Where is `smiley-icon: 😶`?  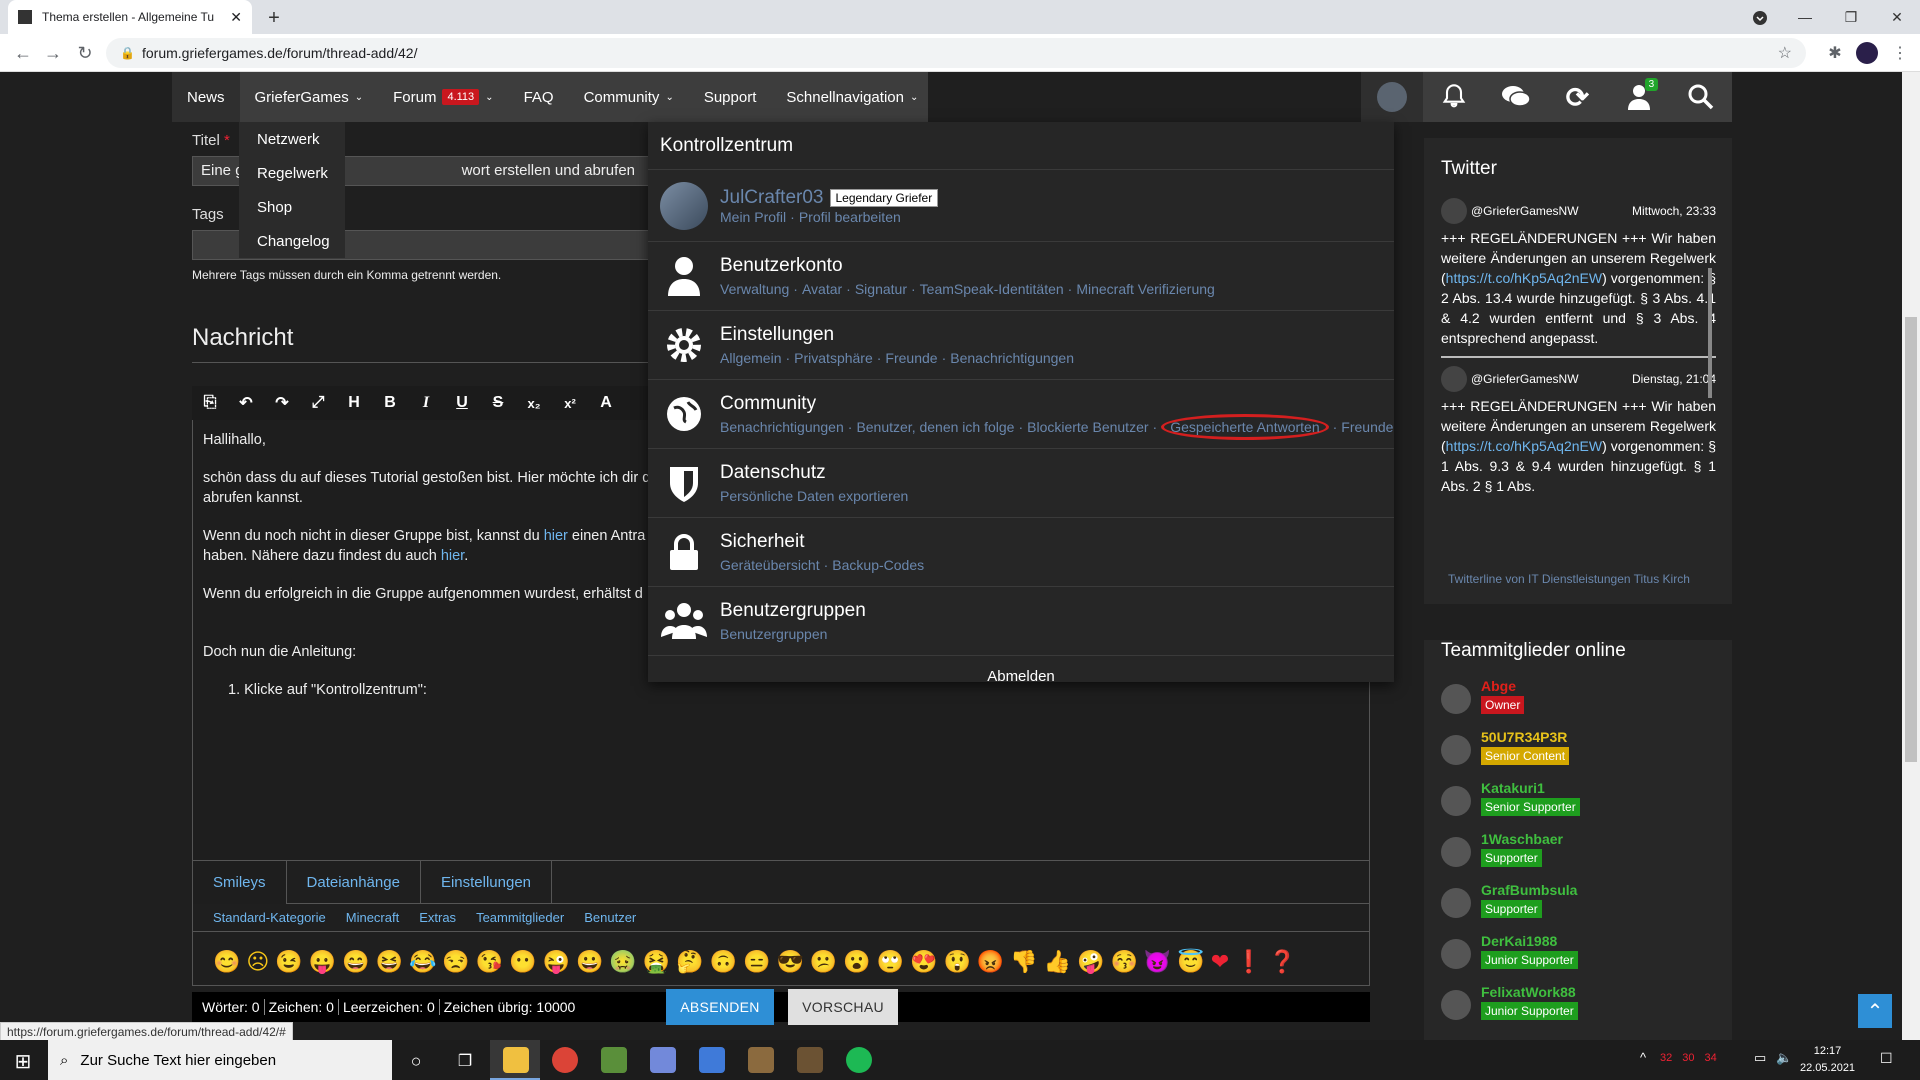
smiley-icon: 😶 is located at coordinates (522, 962).